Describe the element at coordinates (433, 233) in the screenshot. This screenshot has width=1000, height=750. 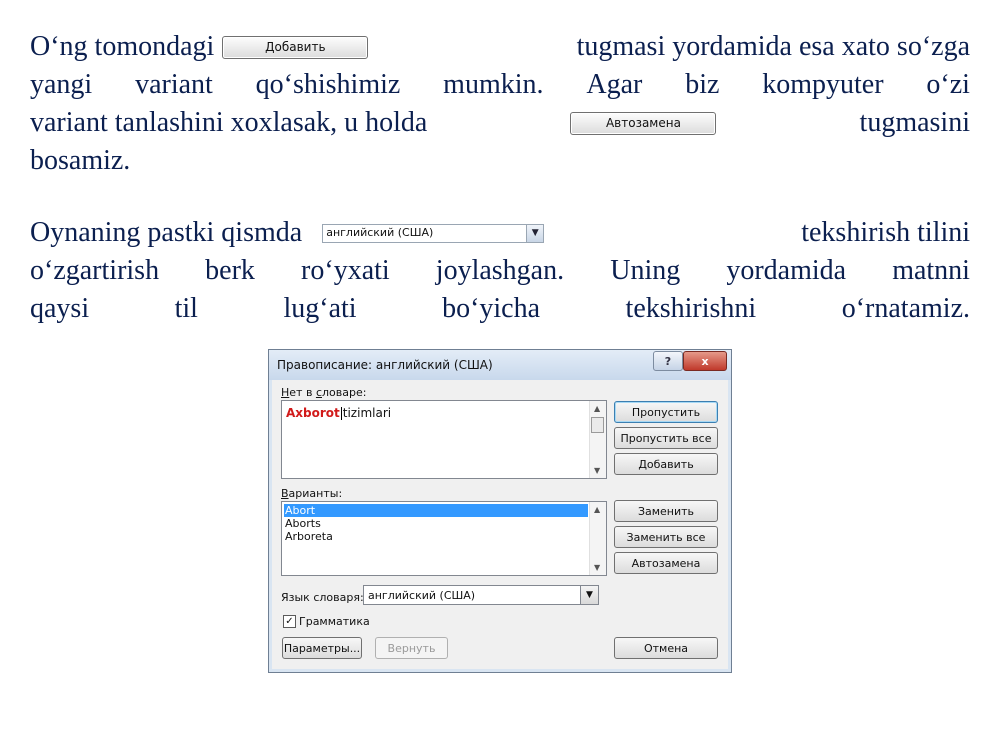
I see `inline-language-combo-image: английский (США) ▼` at that location.